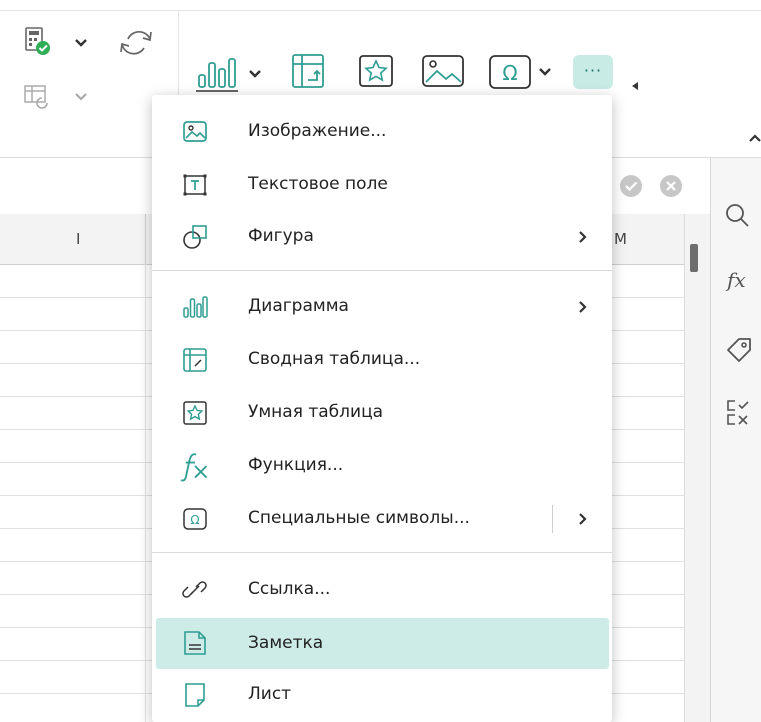  I want to click on collapse-toolbar-button, so click(754, 138).